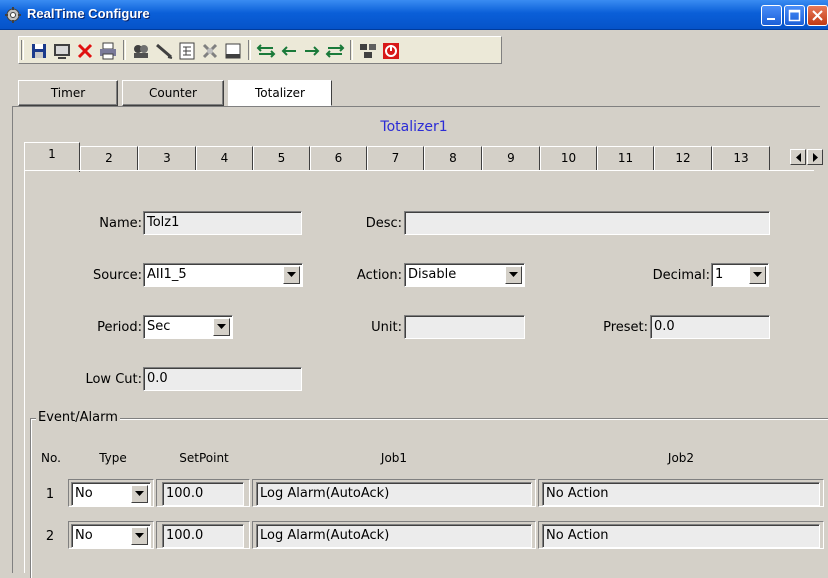 This screenshot has width=828, height=578. I want to click on tab-13: 13, so click(741, 158).